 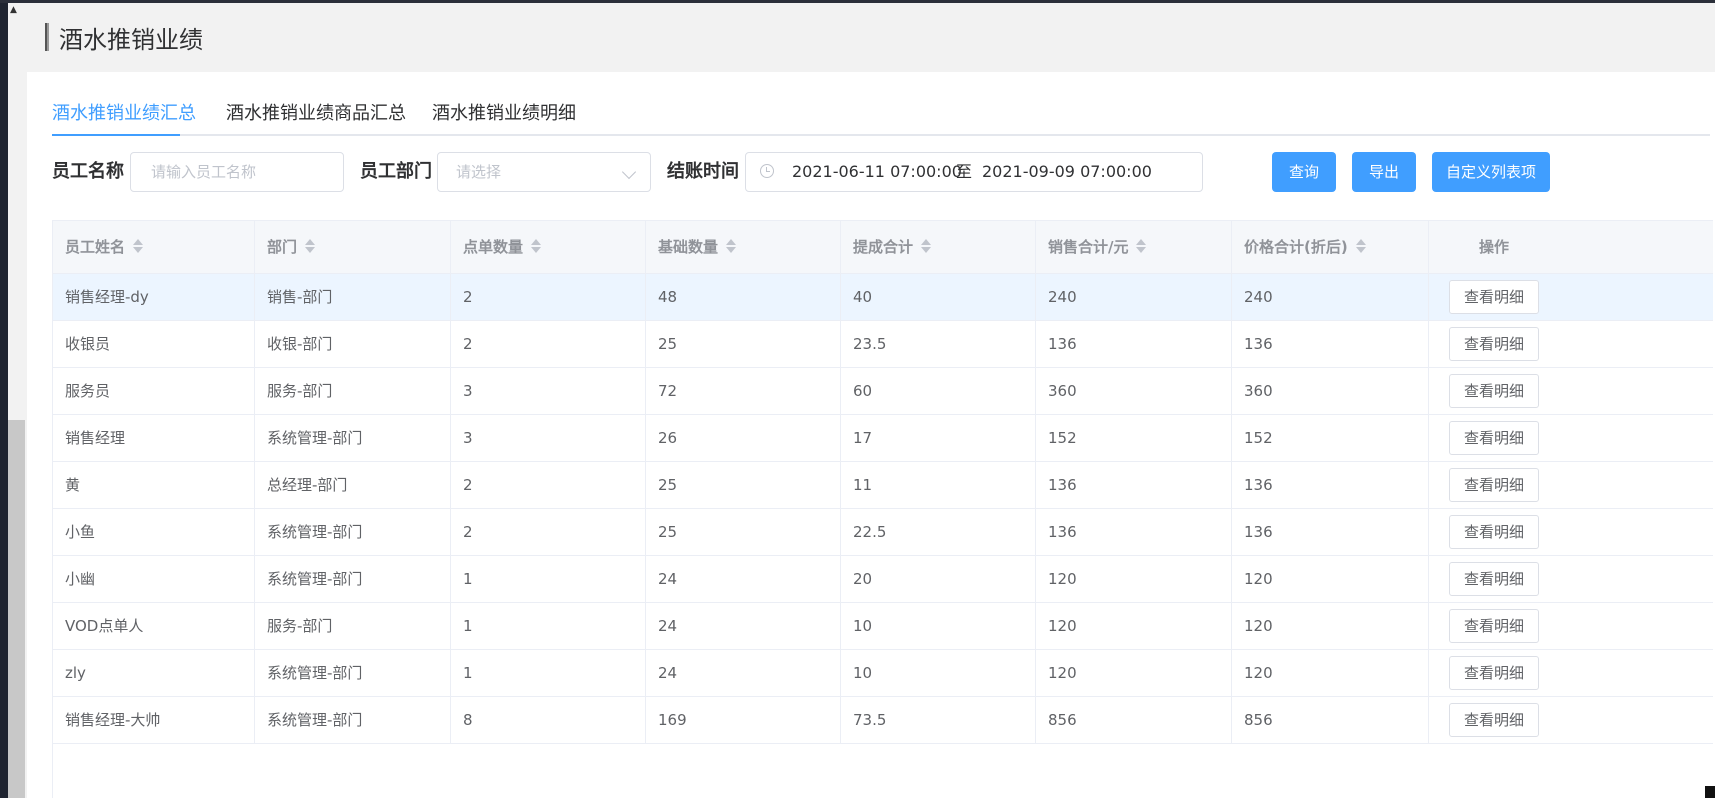 What do you see at coordinates (493, 247) in the screenshot?
I see `column-header-label: 点单数量` at bounding box center [493, 247].